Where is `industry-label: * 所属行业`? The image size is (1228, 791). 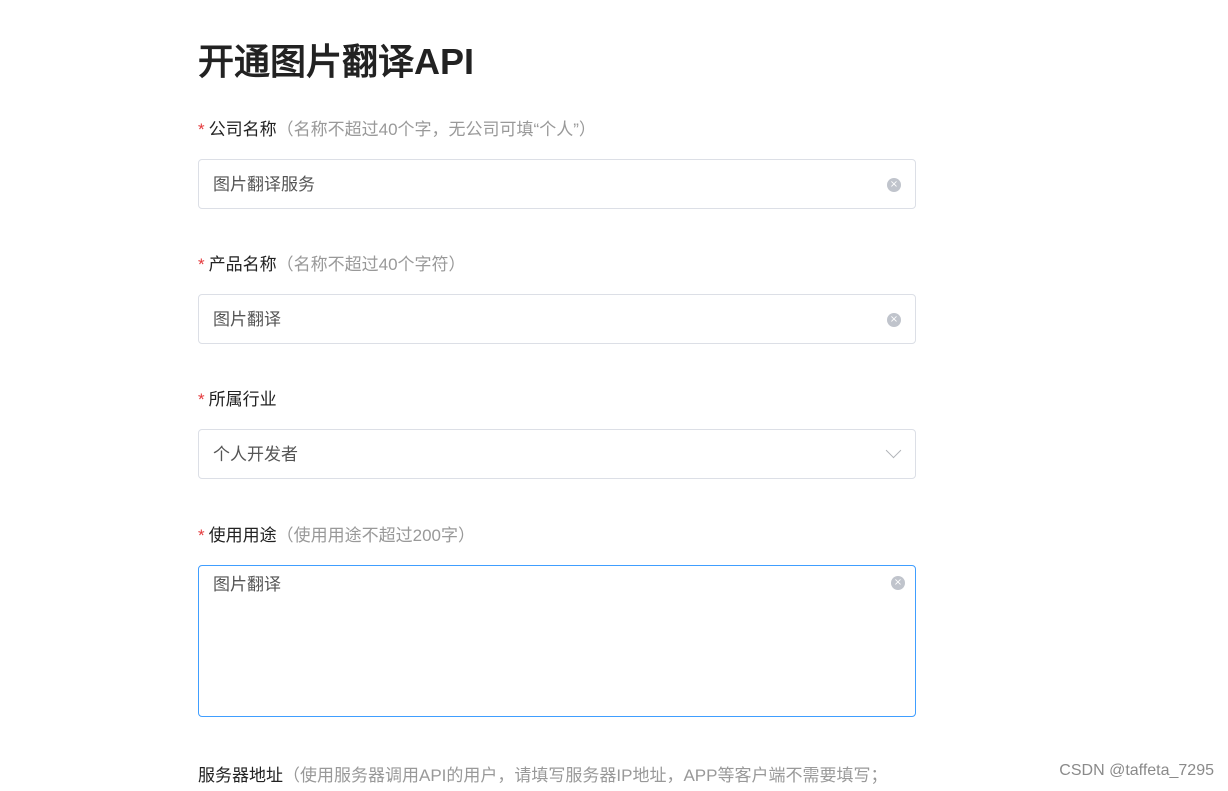 industry-label: * 所属行业 is located at coordinates (237, 400).